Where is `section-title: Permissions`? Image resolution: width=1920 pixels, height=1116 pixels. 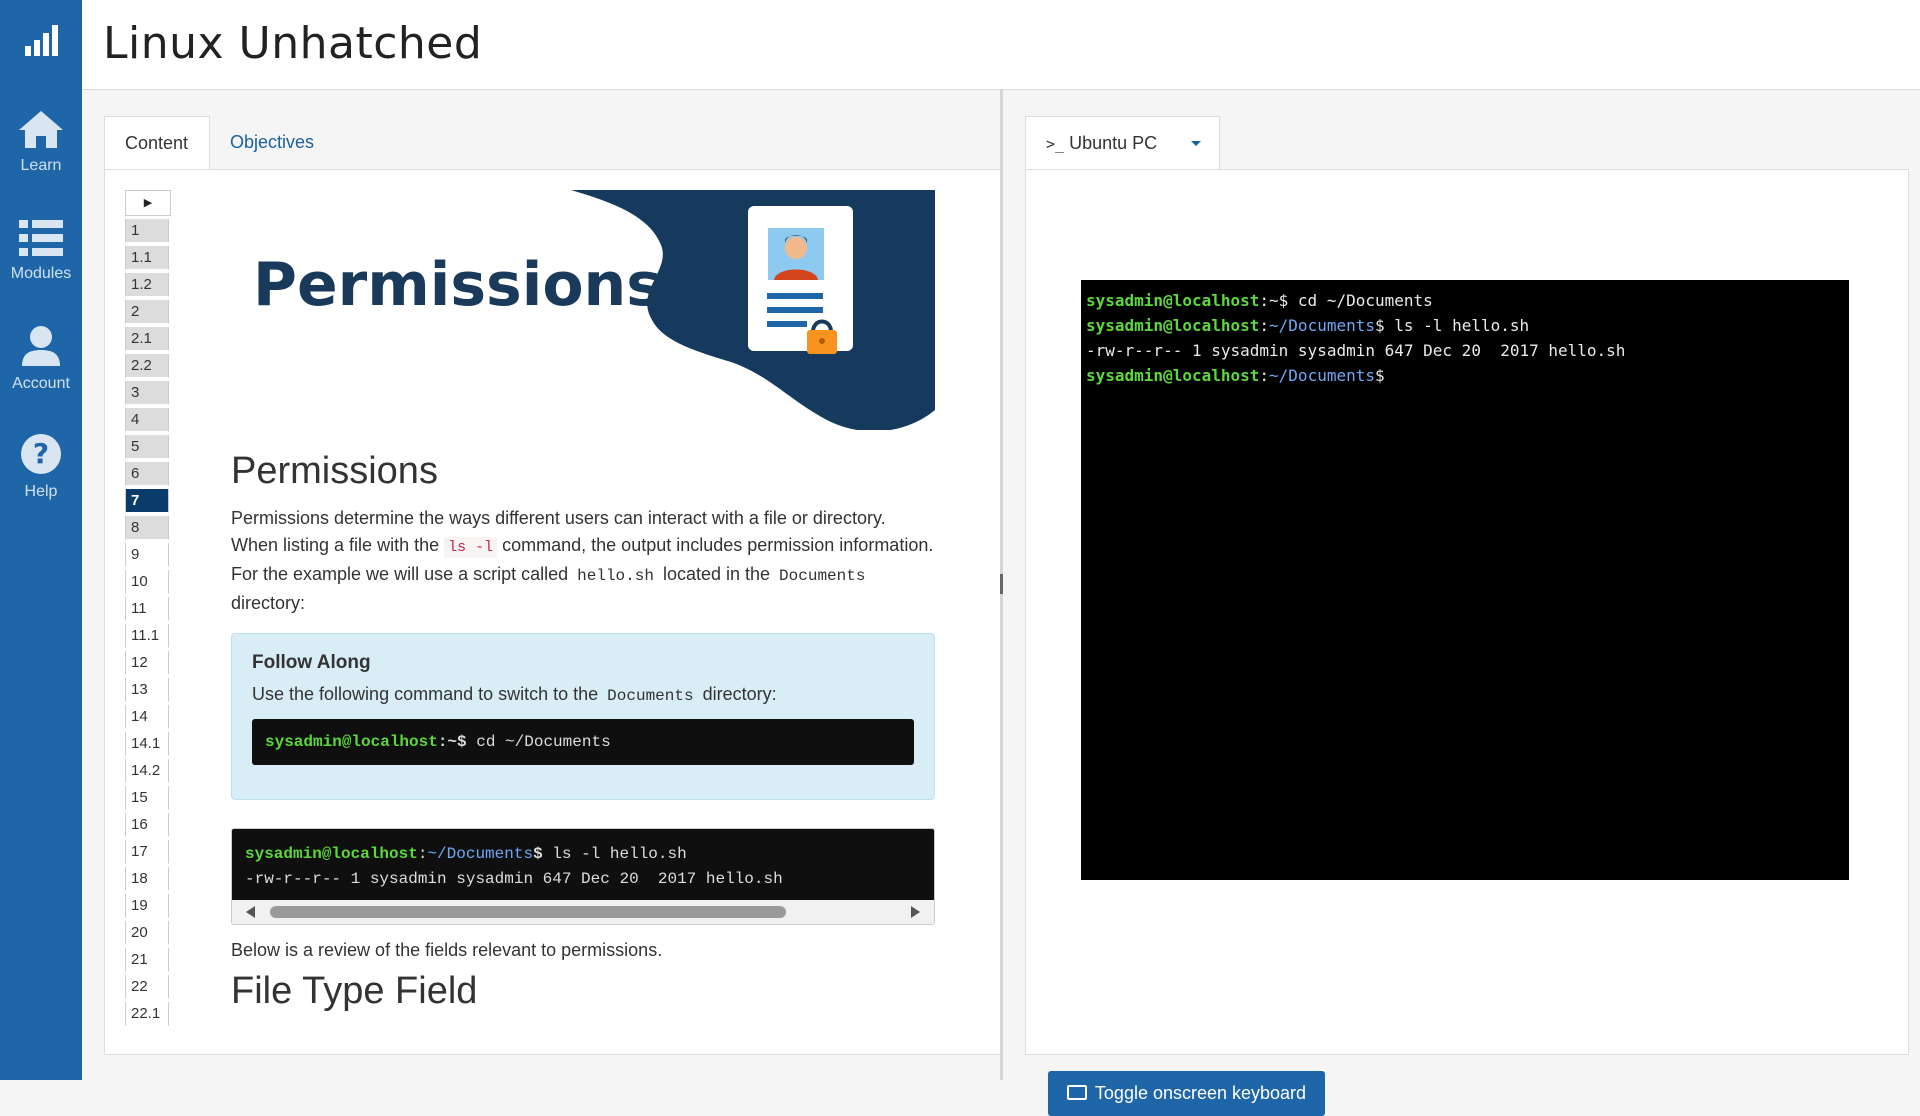
section-title: Permissions is located at coordinates (334, 471).